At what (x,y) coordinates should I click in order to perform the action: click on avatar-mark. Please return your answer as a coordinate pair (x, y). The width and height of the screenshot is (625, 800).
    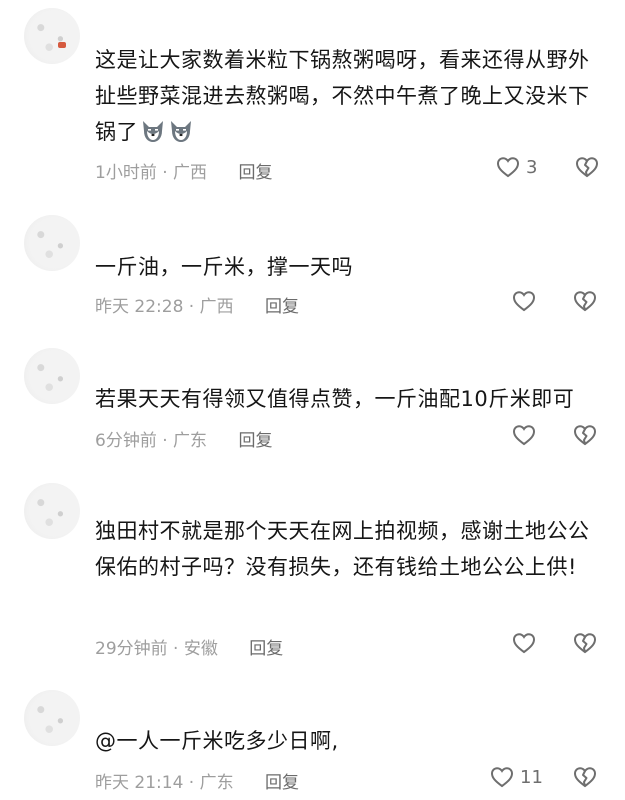
    Looking at the image, I should click on (62, 45).